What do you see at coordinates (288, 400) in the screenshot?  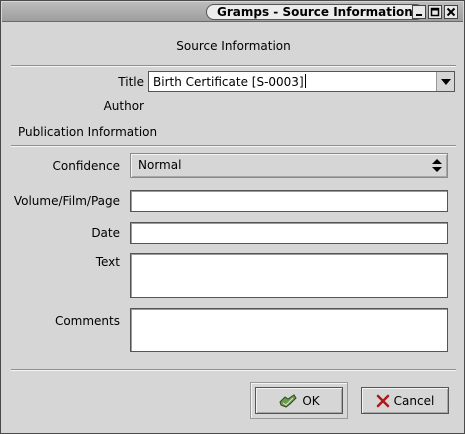 I see `ok-check-icon` at bounding box center [288, 400].